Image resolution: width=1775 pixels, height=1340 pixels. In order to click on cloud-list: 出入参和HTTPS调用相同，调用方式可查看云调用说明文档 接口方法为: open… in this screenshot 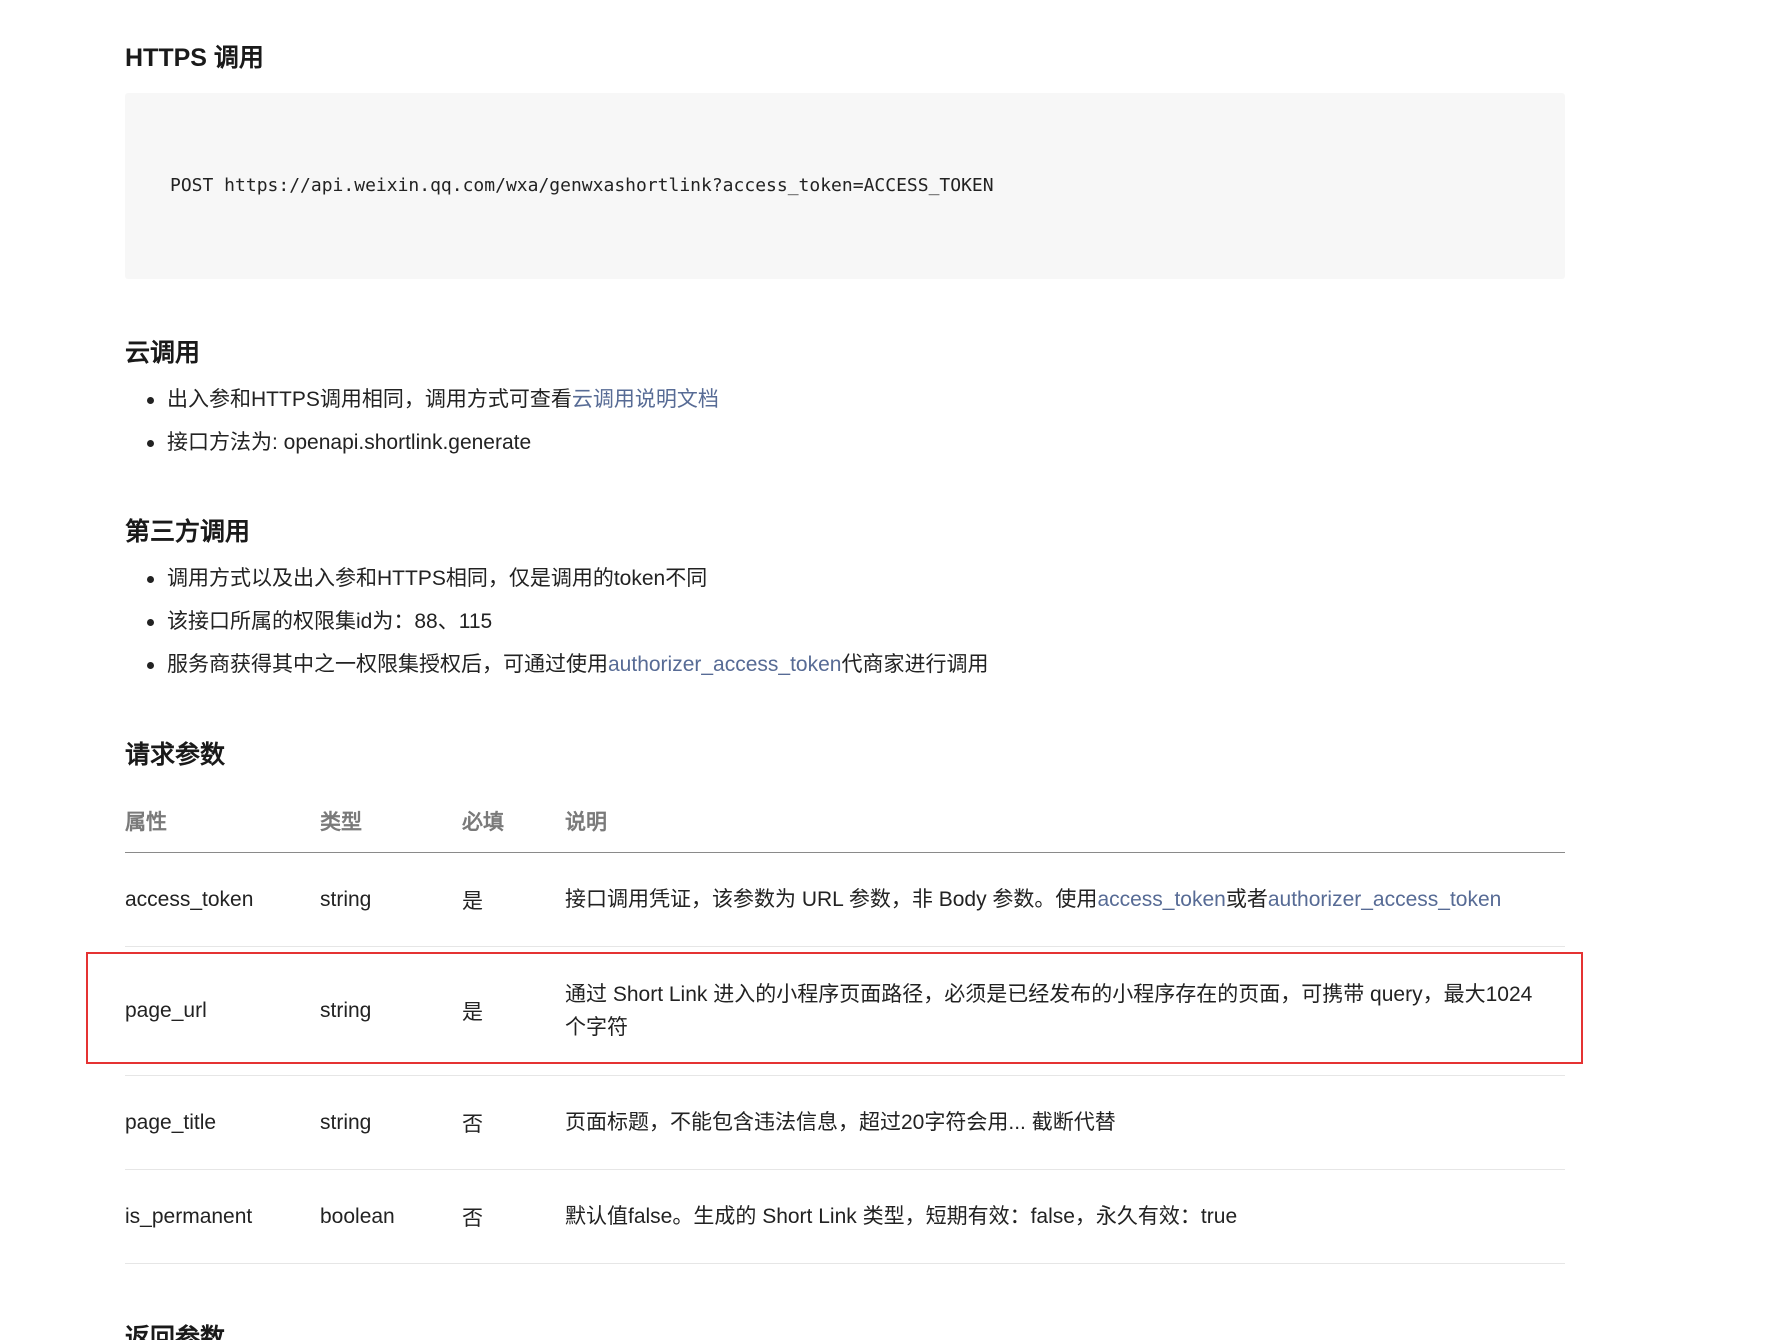, I will do `click(422, 421)`.